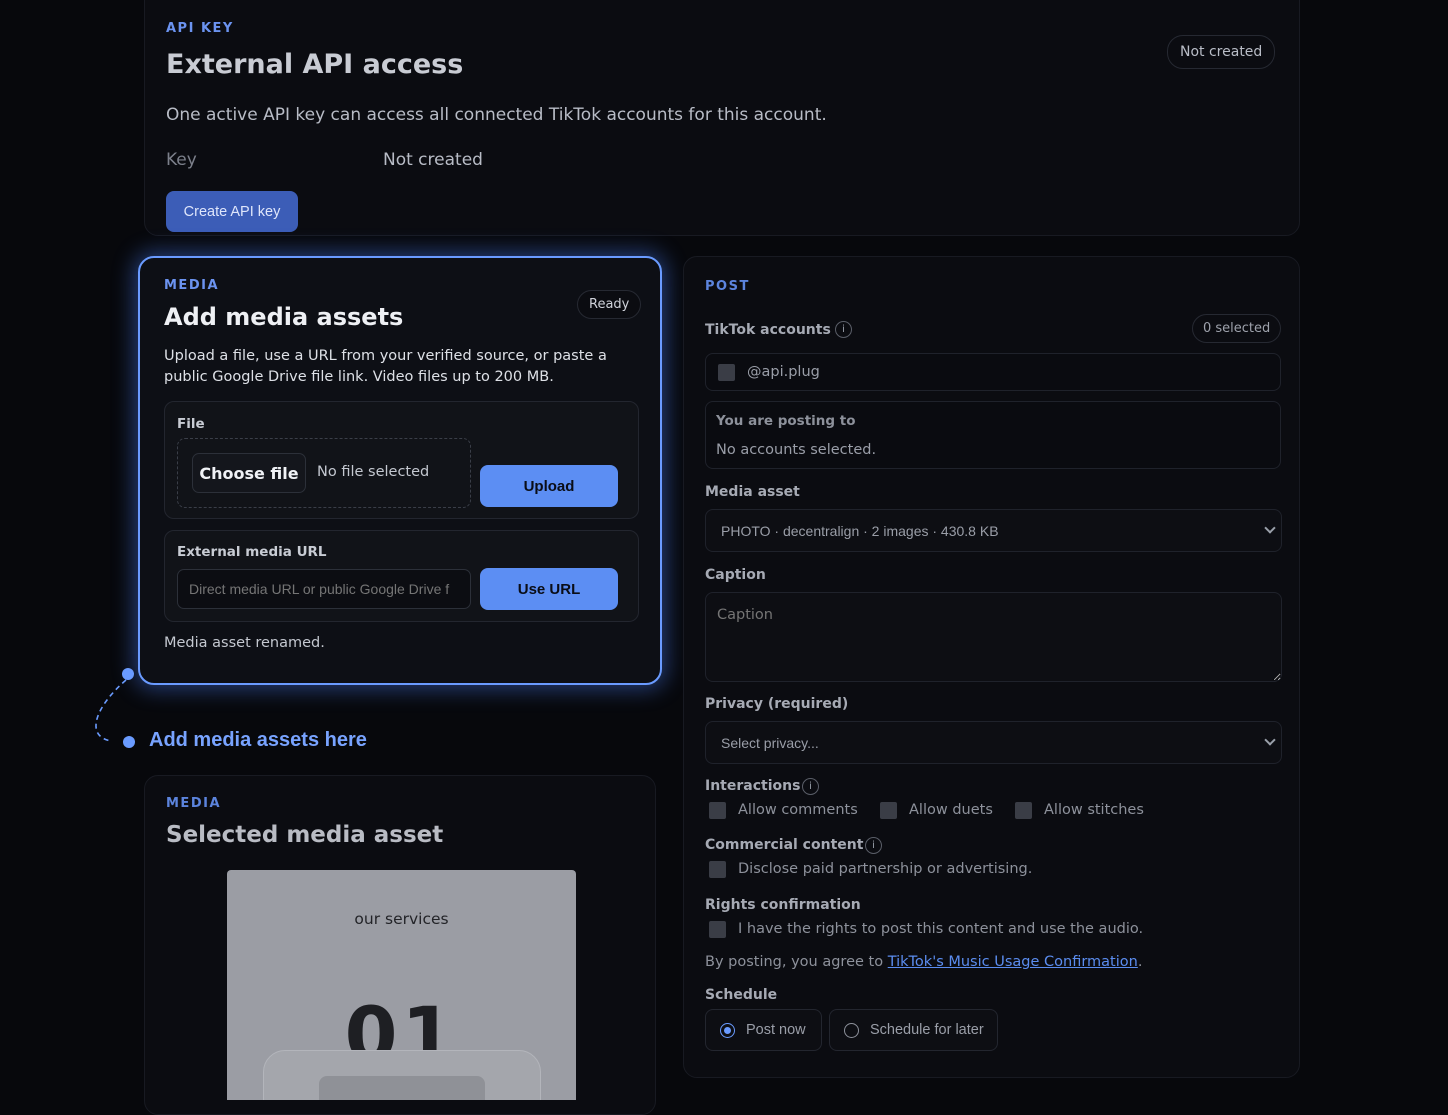  What do you see at coordinates (315, 64) in the screenshot?
I see `api-key-title: External API access` at bounding box center [315, 64].